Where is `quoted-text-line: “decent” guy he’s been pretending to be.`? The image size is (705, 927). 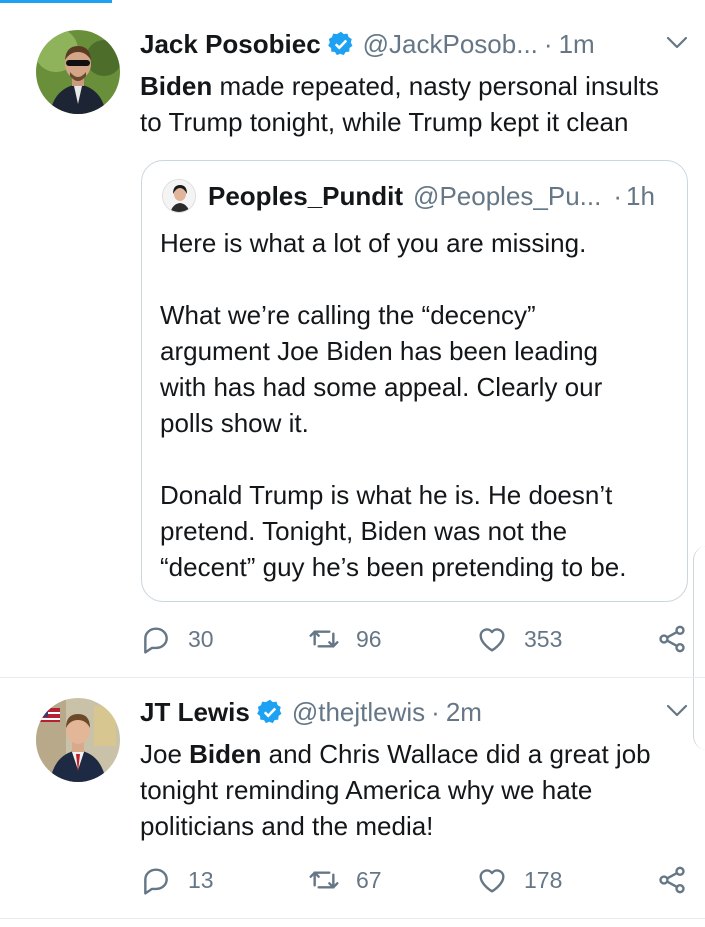
quoted-text-line: “decent” guy he’s been pretending to be. is located at coordinates (393, 567).